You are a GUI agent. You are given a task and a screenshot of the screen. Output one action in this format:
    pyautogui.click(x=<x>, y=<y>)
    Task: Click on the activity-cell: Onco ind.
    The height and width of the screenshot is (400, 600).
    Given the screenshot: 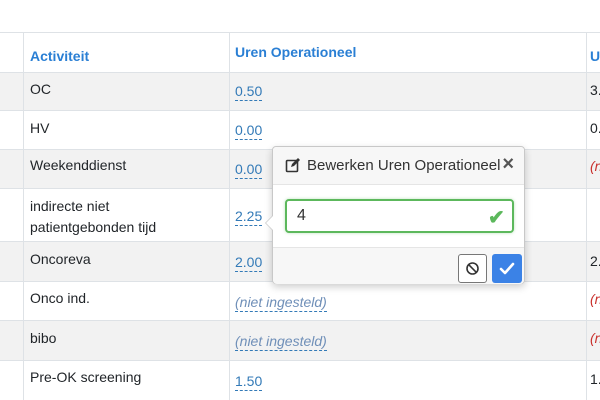 What is the action you would take?
    pyautogui.click(x=60, y=298)
    